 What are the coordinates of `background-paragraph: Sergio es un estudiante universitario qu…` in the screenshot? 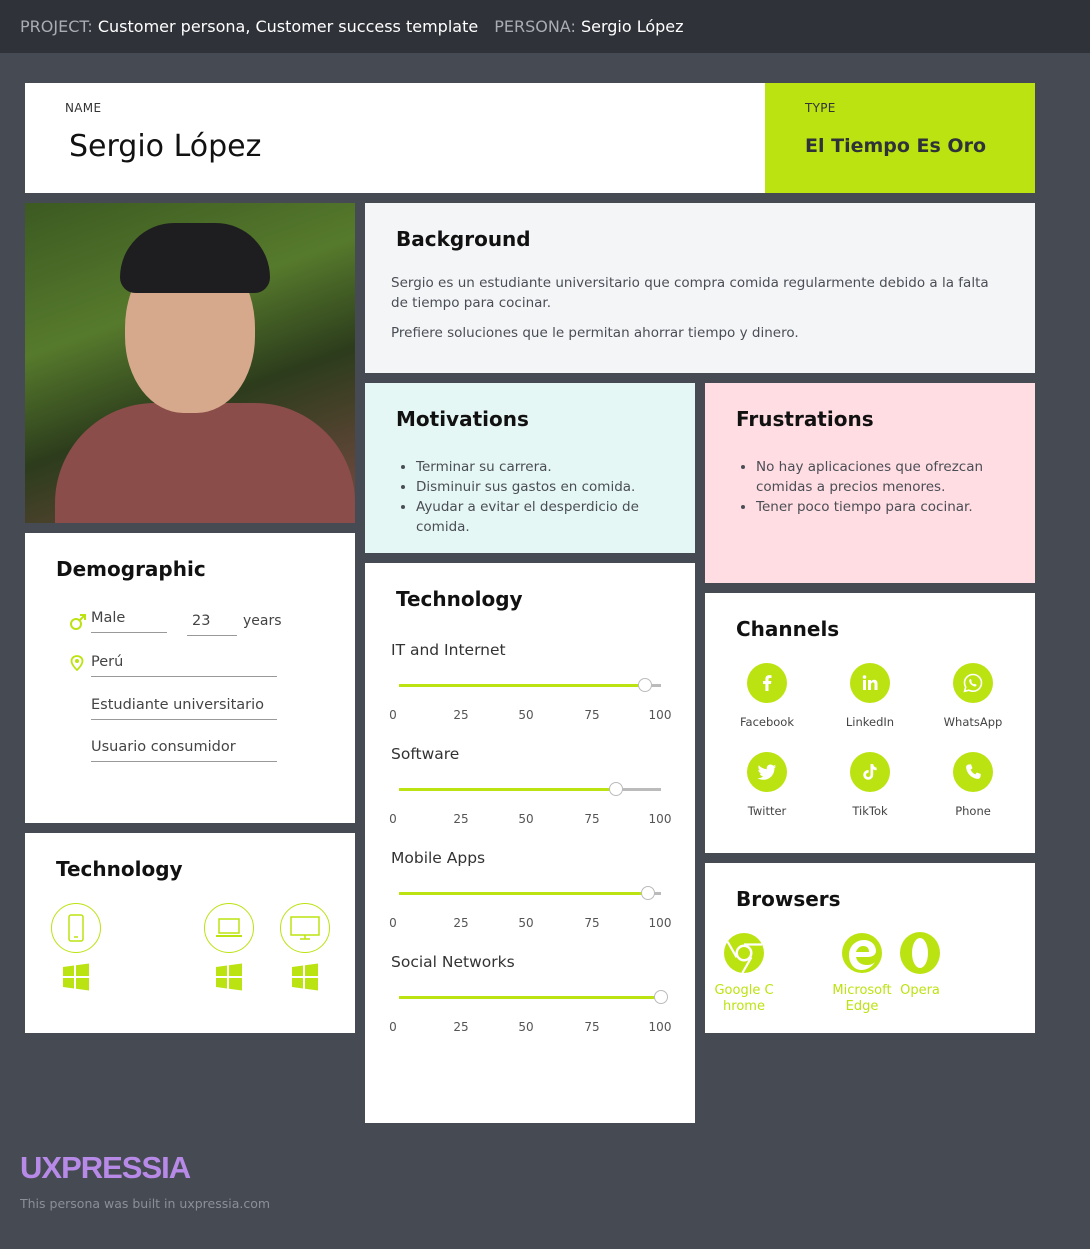 It's located at (700, 293).